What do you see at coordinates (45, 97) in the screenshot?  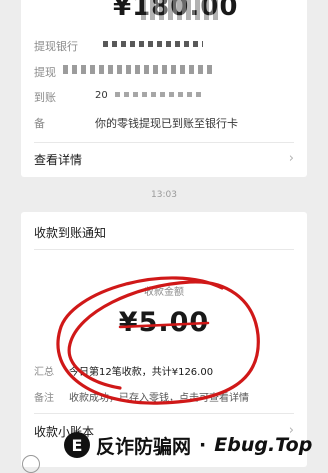 I see `arrival-label: 到账` at bounding box center [45, 97].